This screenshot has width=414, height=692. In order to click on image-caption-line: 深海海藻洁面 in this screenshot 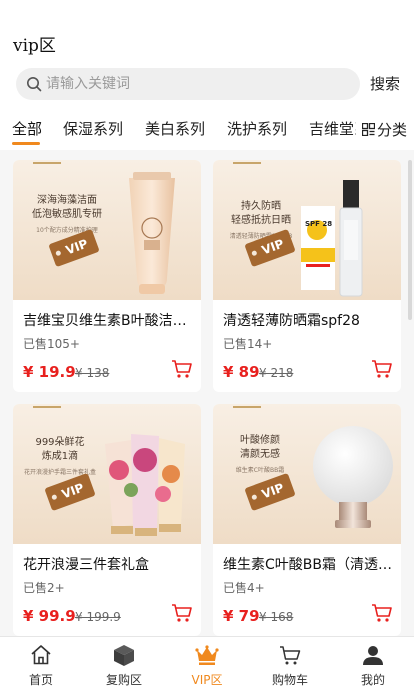, I will do `click(67, 200)`.